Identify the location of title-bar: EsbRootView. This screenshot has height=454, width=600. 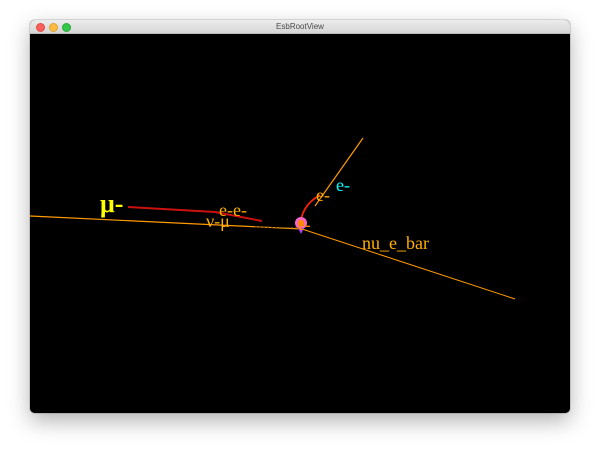
(300, 27).